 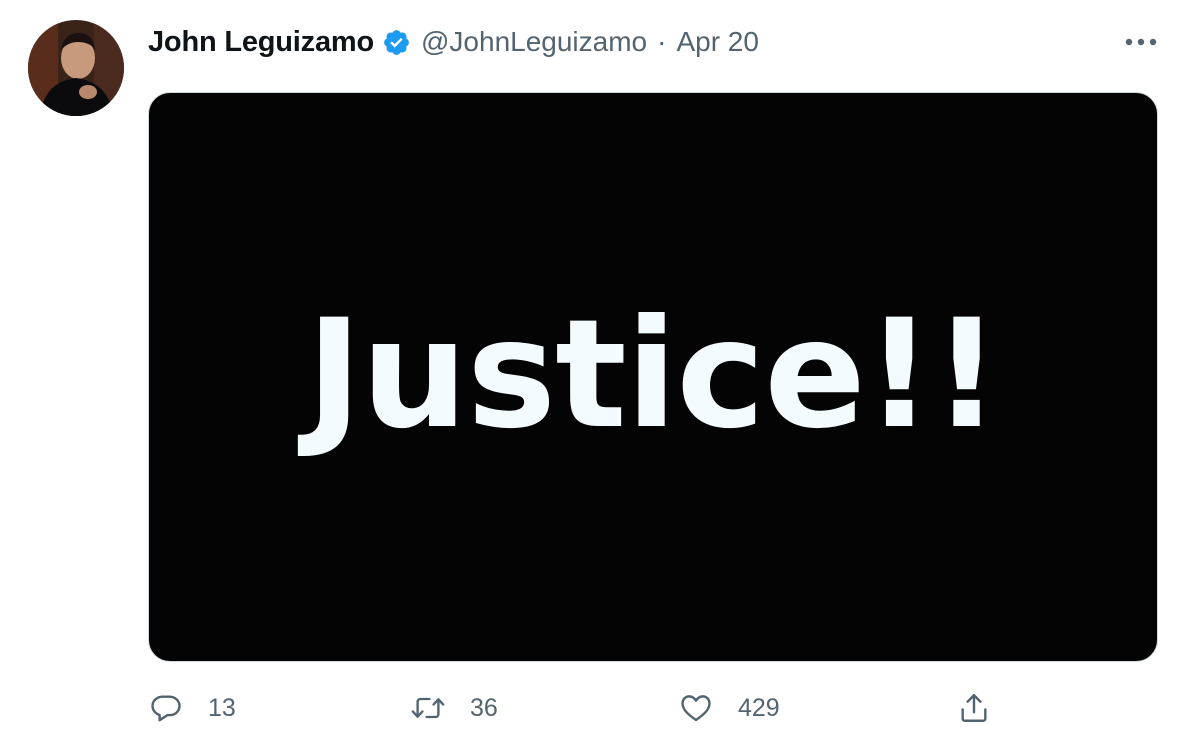 I want to click on share-button, so click(x=974, y=708).